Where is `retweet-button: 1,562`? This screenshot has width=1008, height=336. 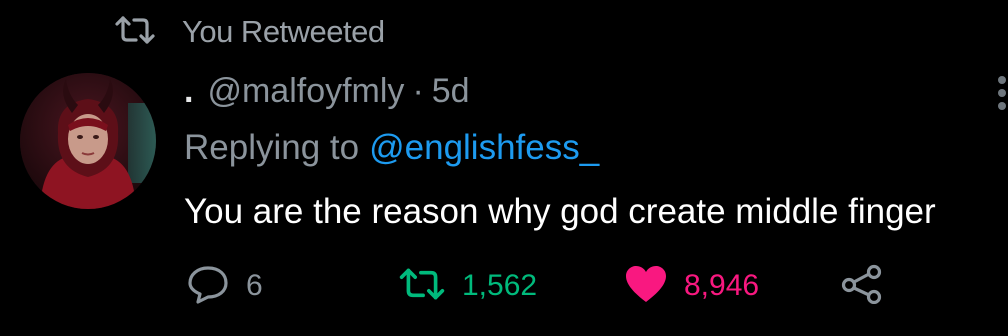
retweet-button: 1,562 is located at coordinates (467, 286).